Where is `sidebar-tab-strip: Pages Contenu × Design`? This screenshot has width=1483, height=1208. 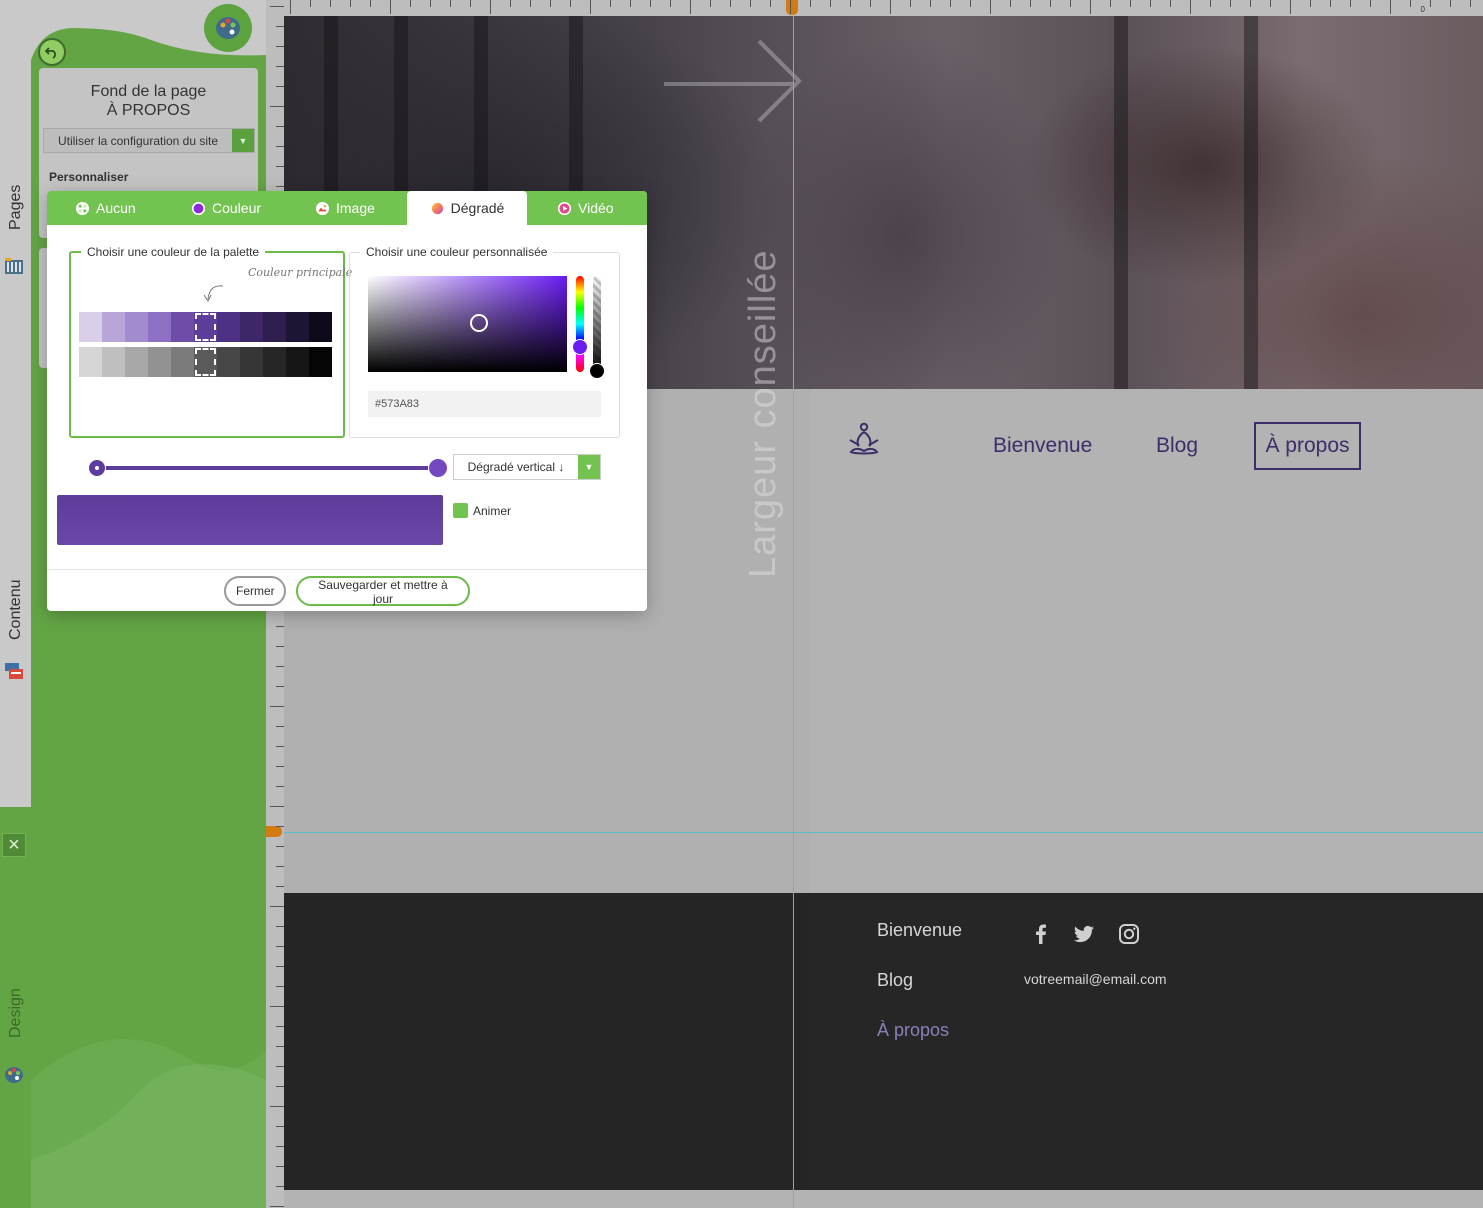
sidebar-tab-strip: Pages Contenu × Design is located at coordinates (15, 604).